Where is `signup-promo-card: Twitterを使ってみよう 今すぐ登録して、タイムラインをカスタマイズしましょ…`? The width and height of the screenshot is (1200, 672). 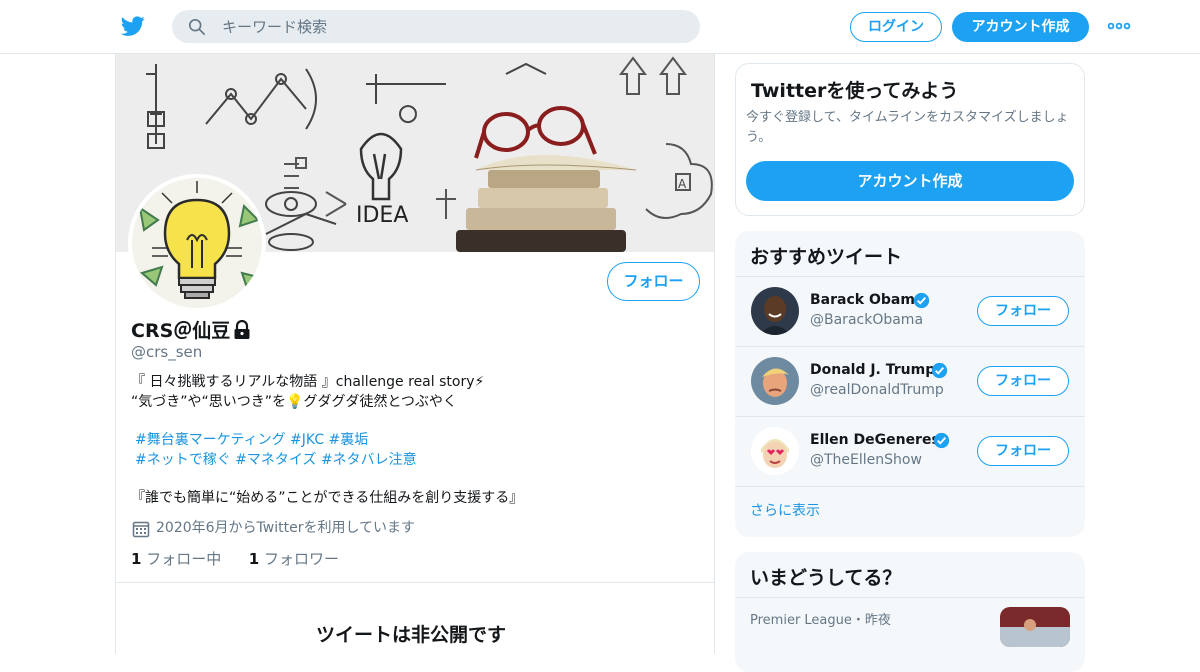
signup-promo-card: Twitterを使ってみよう 今すぐ登録して、タイムラインをカスタマイズしましょ… is located at coordinates (910, 139).